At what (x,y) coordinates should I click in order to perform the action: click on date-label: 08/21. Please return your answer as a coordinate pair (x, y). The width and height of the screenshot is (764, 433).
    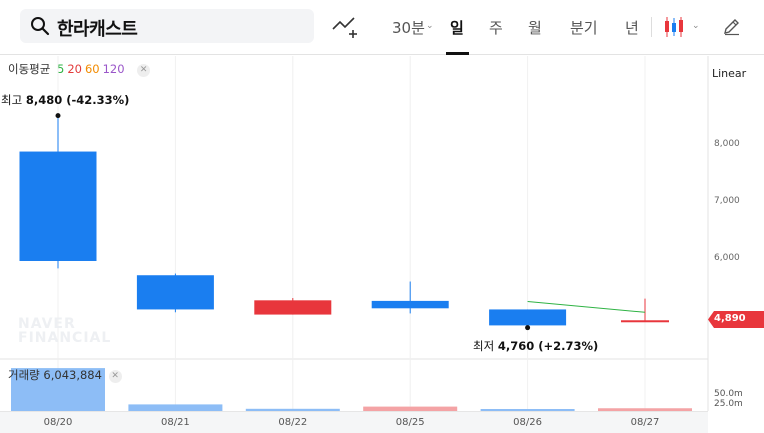
    Looking at the image, I should click on (175, 422).